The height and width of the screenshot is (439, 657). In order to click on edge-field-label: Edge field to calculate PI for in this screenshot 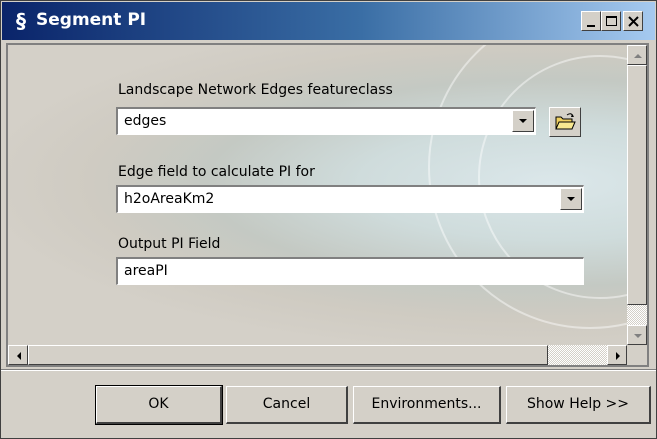, I will do `click(216, 172)`.